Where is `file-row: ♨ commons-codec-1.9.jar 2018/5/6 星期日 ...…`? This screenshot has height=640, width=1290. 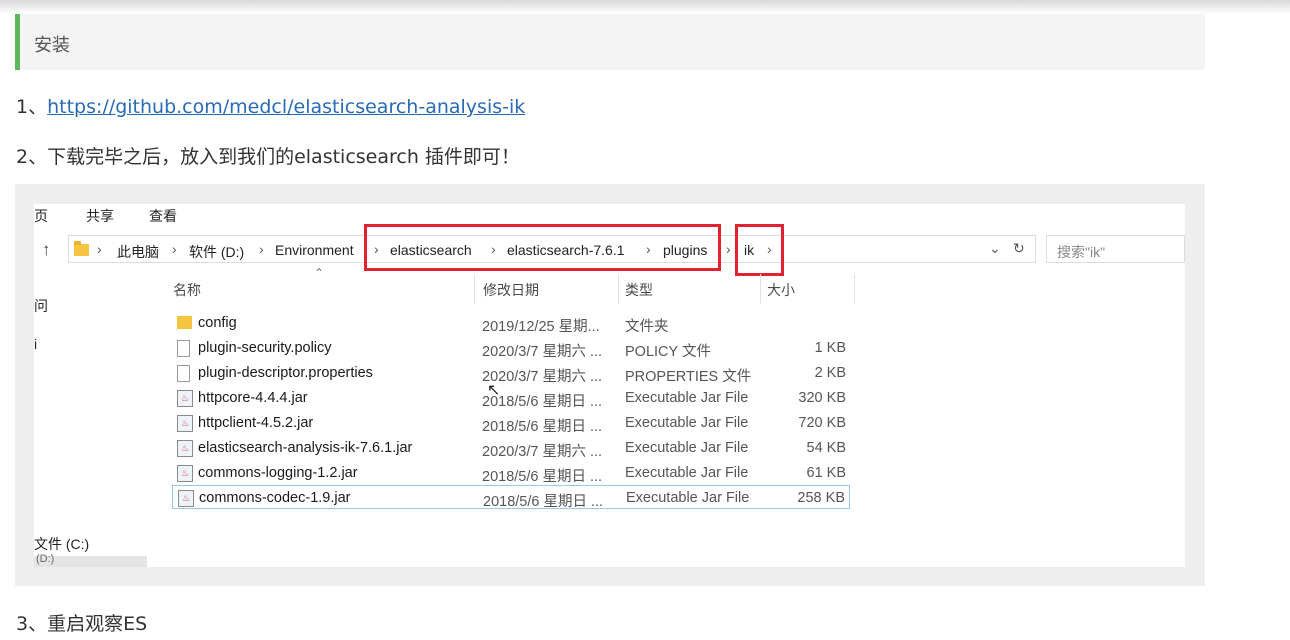
file-row: ♨ commons-codec-1.9.jar 2018/5/6 星期日 ...… is located at coordinates (511, 497).